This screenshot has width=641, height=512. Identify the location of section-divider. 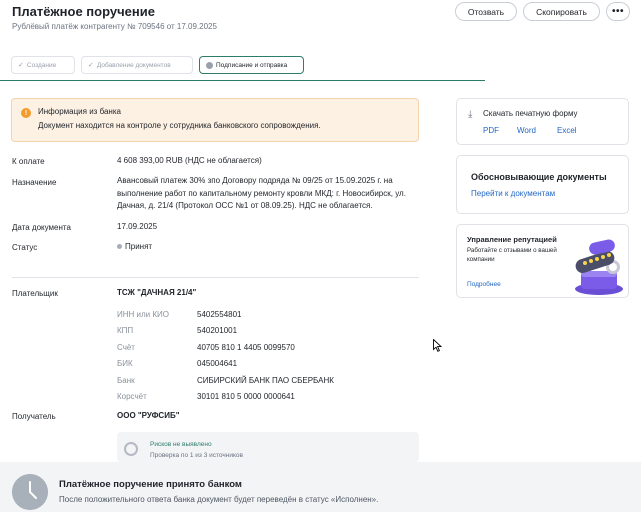
(215, 277).